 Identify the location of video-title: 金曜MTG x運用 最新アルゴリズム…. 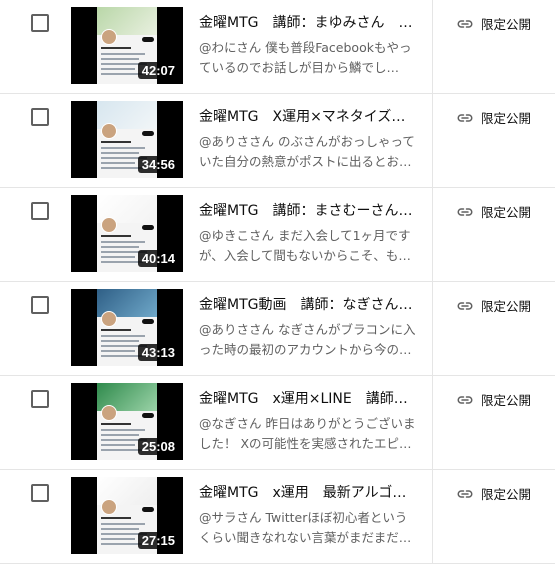
(308, 493).